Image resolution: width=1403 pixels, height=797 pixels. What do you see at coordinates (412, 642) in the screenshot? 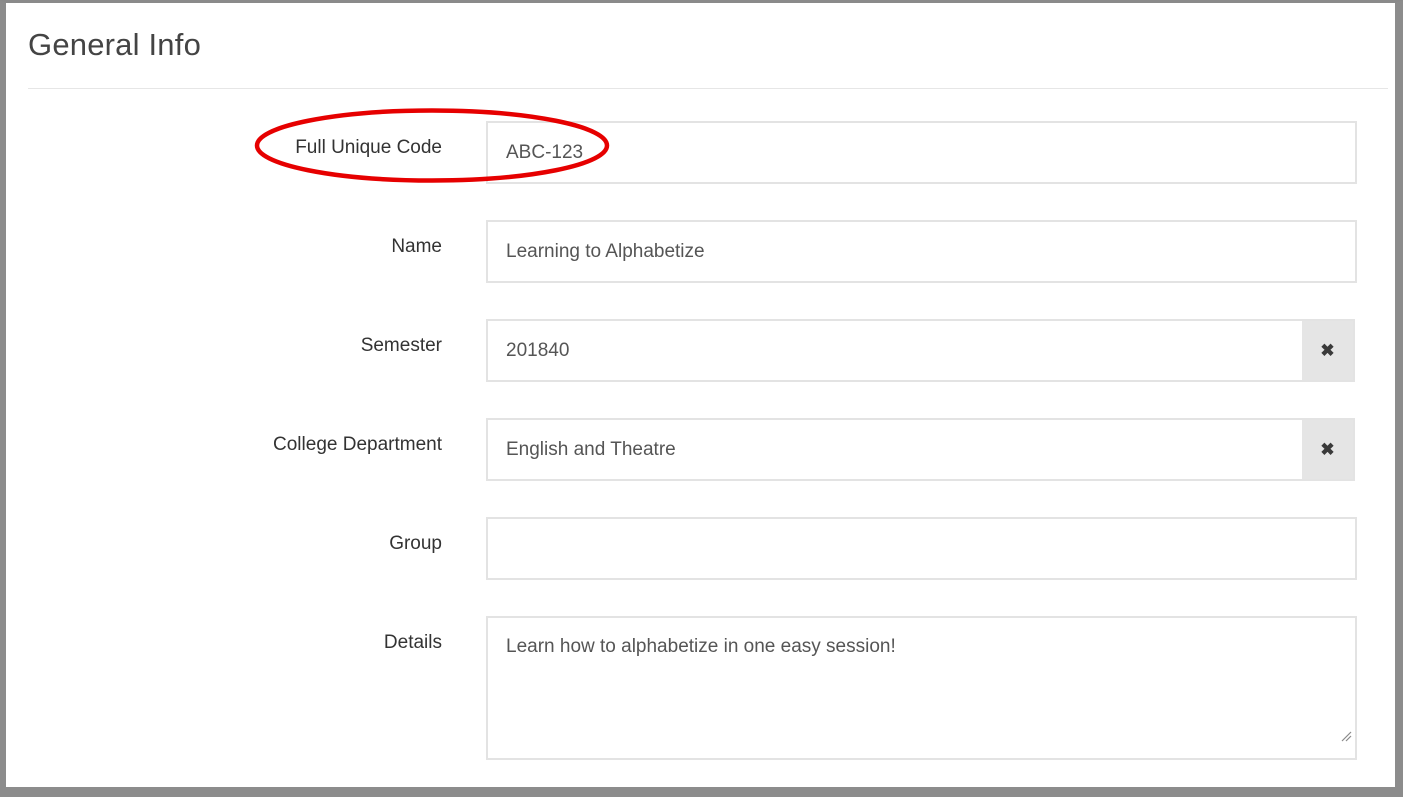
I see `details-label: Details` at bounding box center [412, 642].